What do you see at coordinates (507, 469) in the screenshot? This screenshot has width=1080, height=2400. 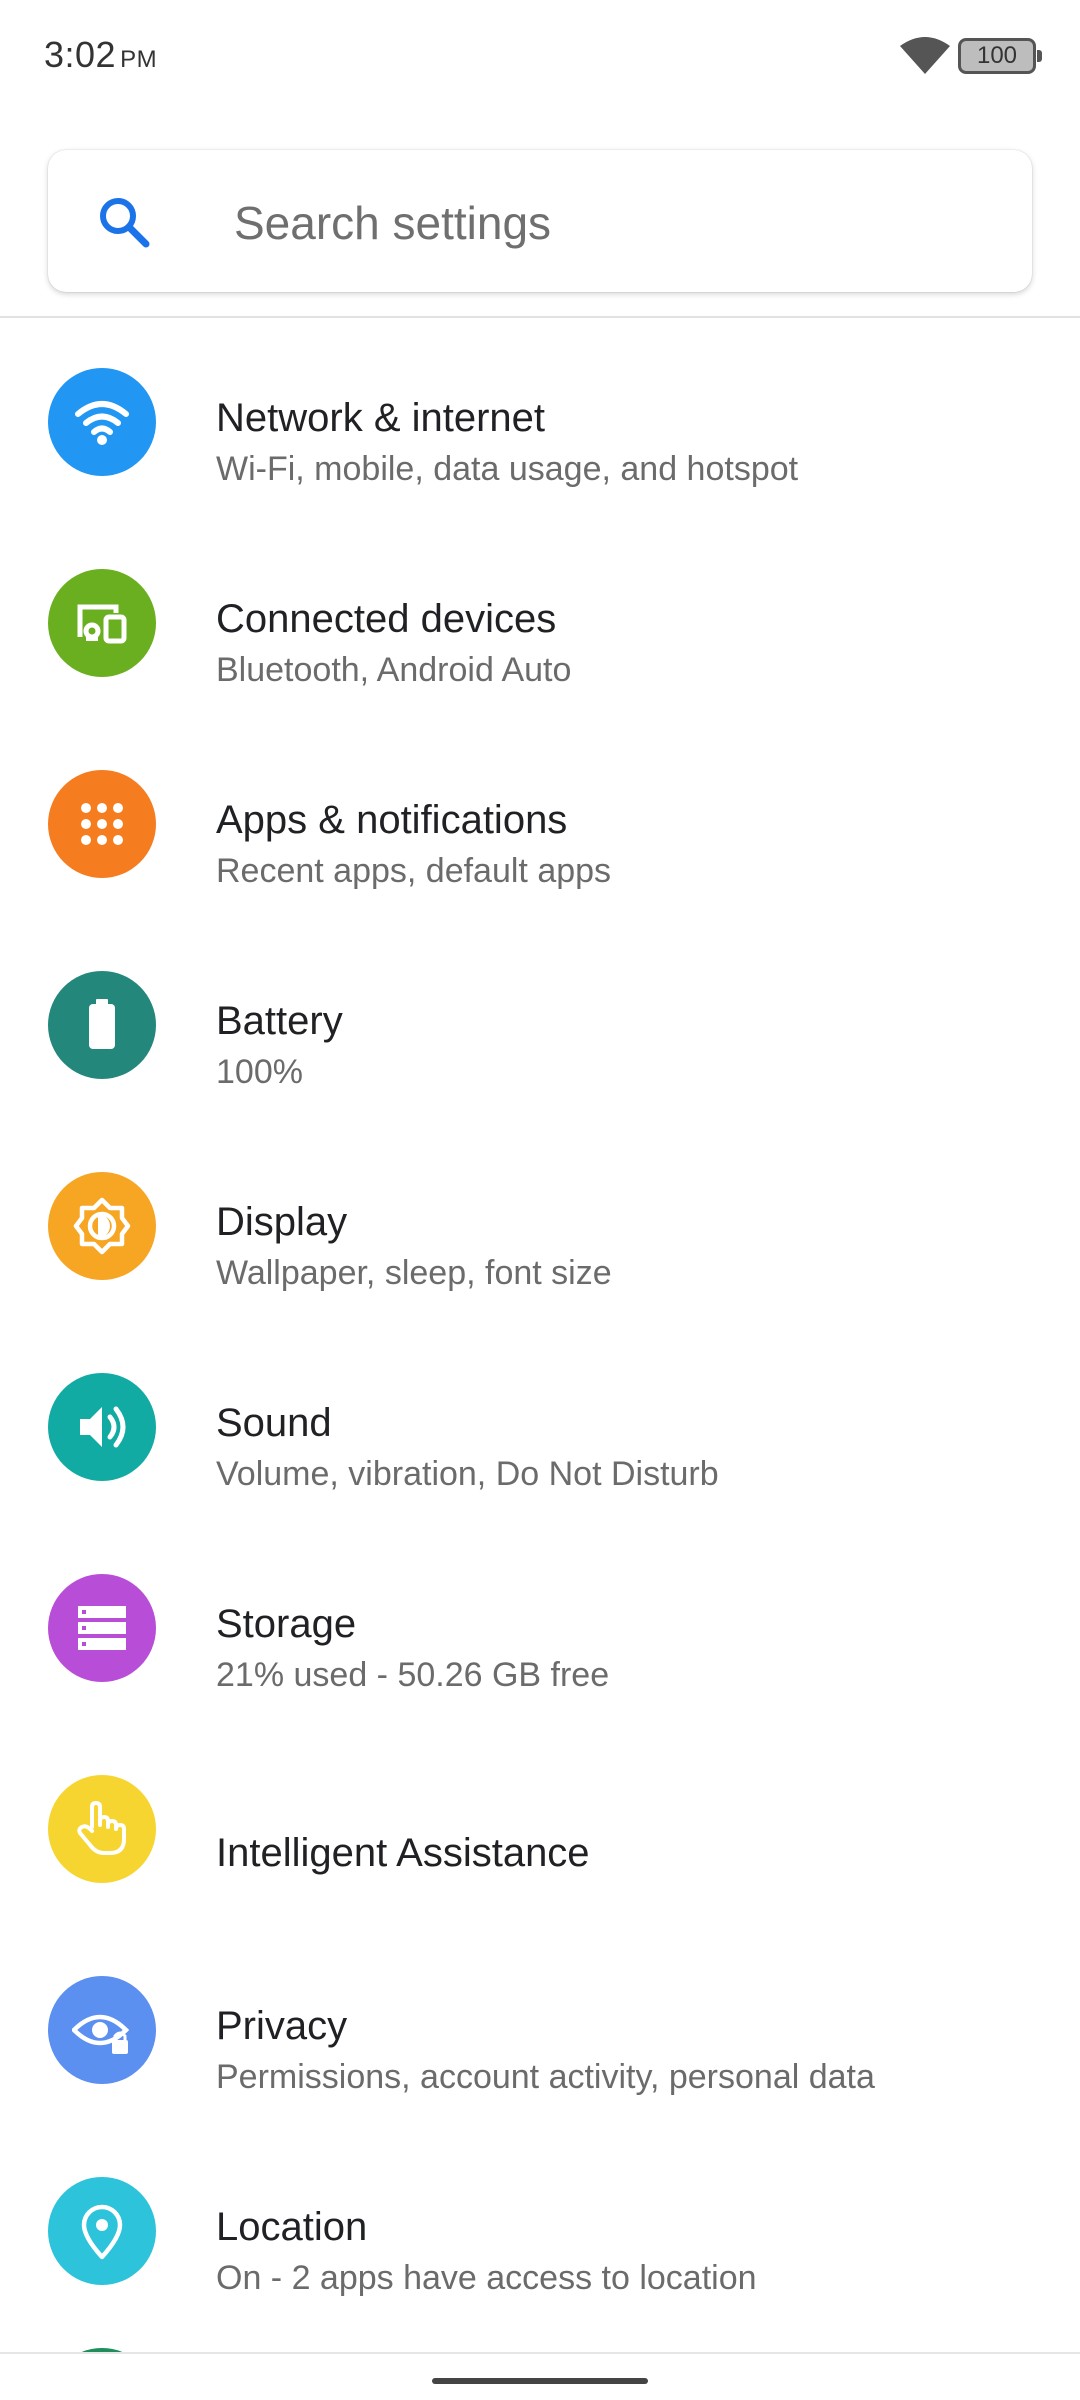 I see `setting-subtitle: Wi-Fi, mobile, data usage, and hotspot` at bounding box center [507, 469].